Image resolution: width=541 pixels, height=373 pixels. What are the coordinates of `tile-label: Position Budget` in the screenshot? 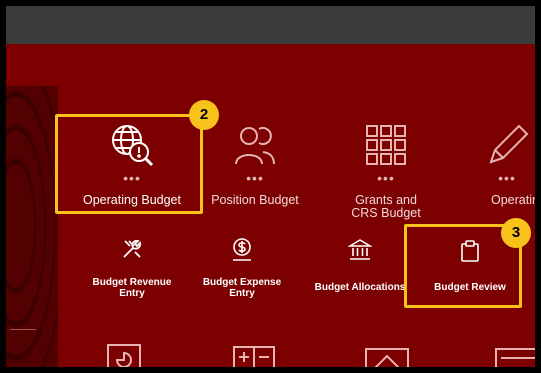 It's located at (255, 200).